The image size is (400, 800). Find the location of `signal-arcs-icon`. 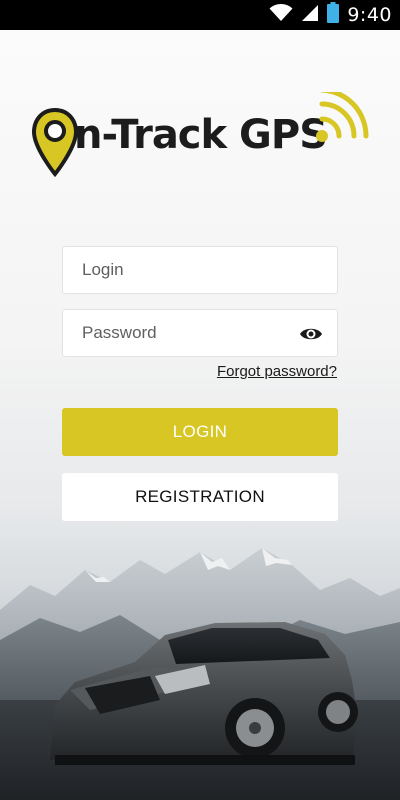

signal-arcs-icon is located at coordinates (342, 117).